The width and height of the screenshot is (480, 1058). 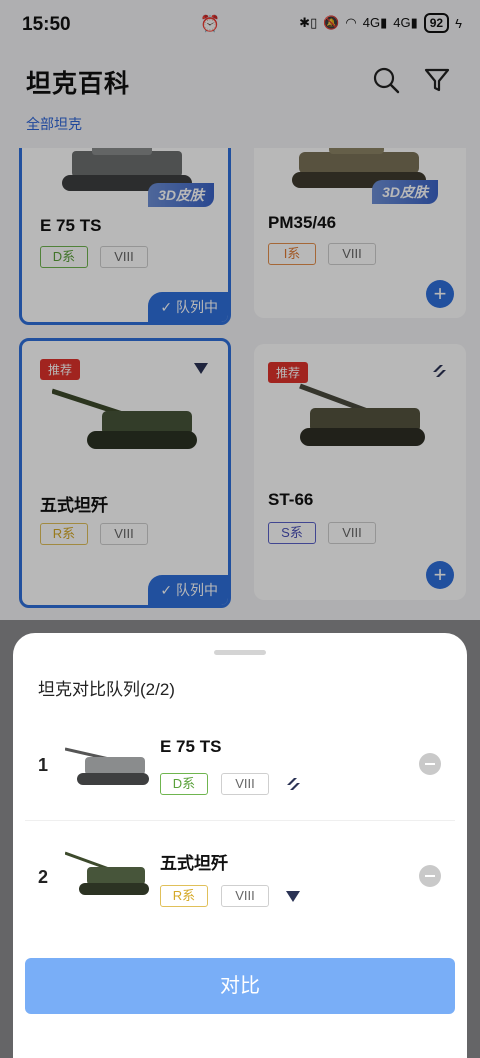 I want to click on tank-name: E 75 TS, so click(x=191, y=746).